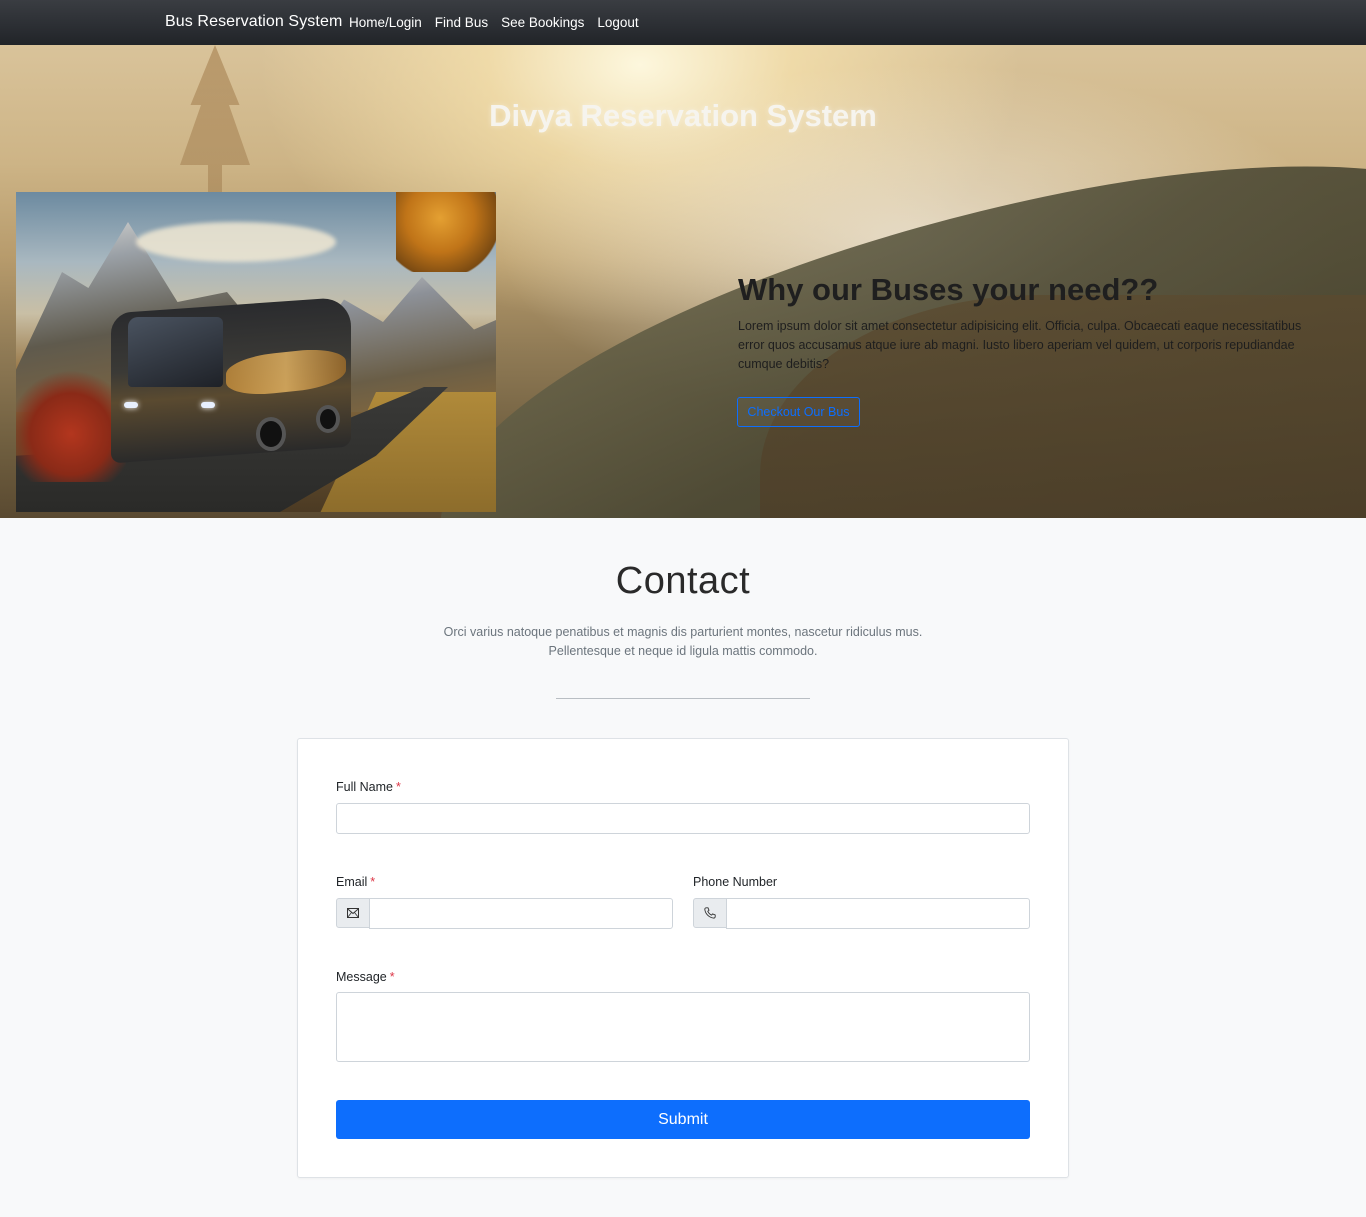  What do you see at coordinates (683, 581) in the screenshot?
I see `contact-title: Contact` at bounding box center [683, 581].